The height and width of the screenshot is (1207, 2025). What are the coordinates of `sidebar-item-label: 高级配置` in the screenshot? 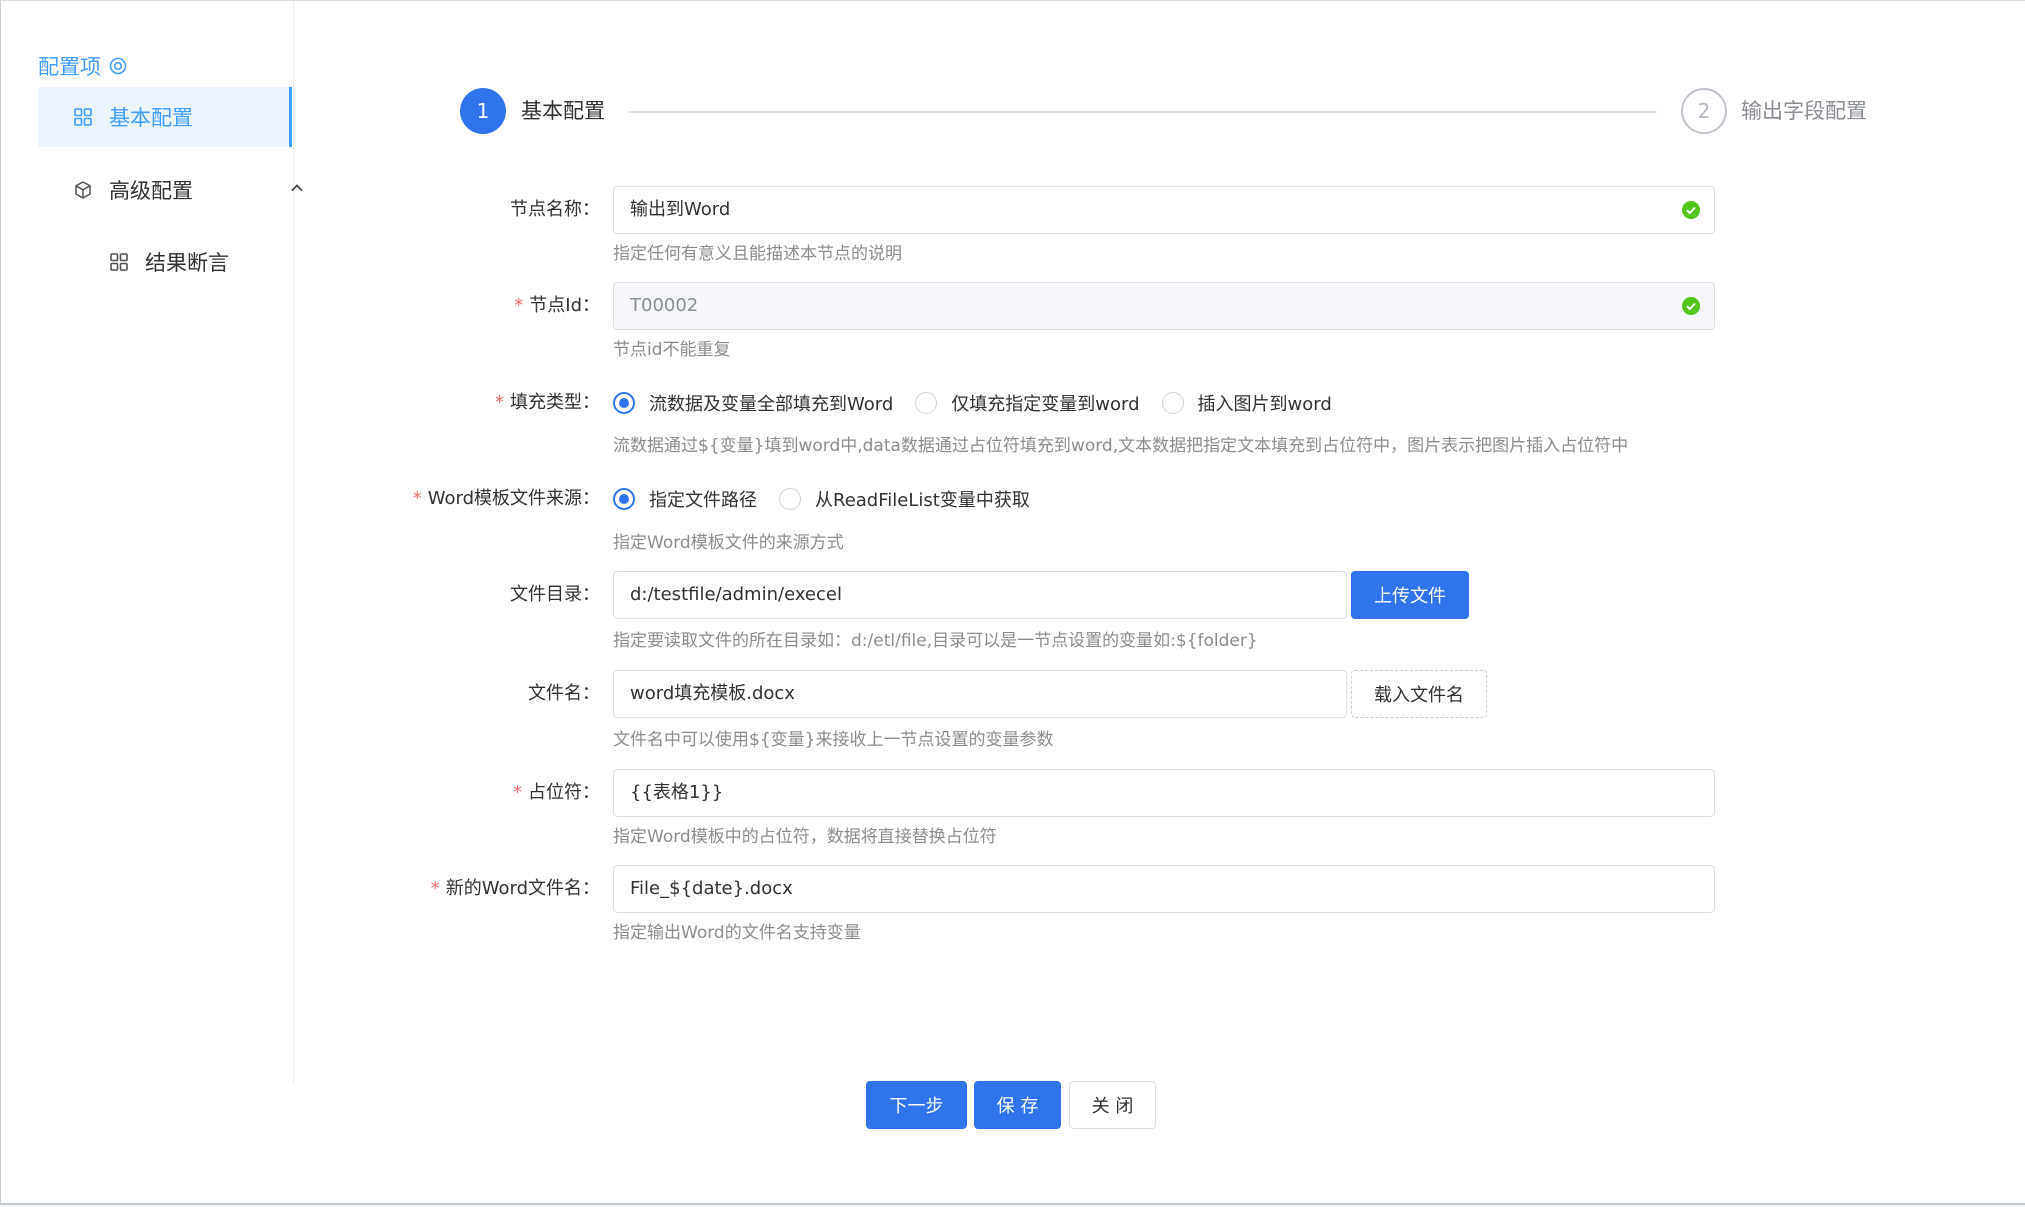 It's located at (151, 191).